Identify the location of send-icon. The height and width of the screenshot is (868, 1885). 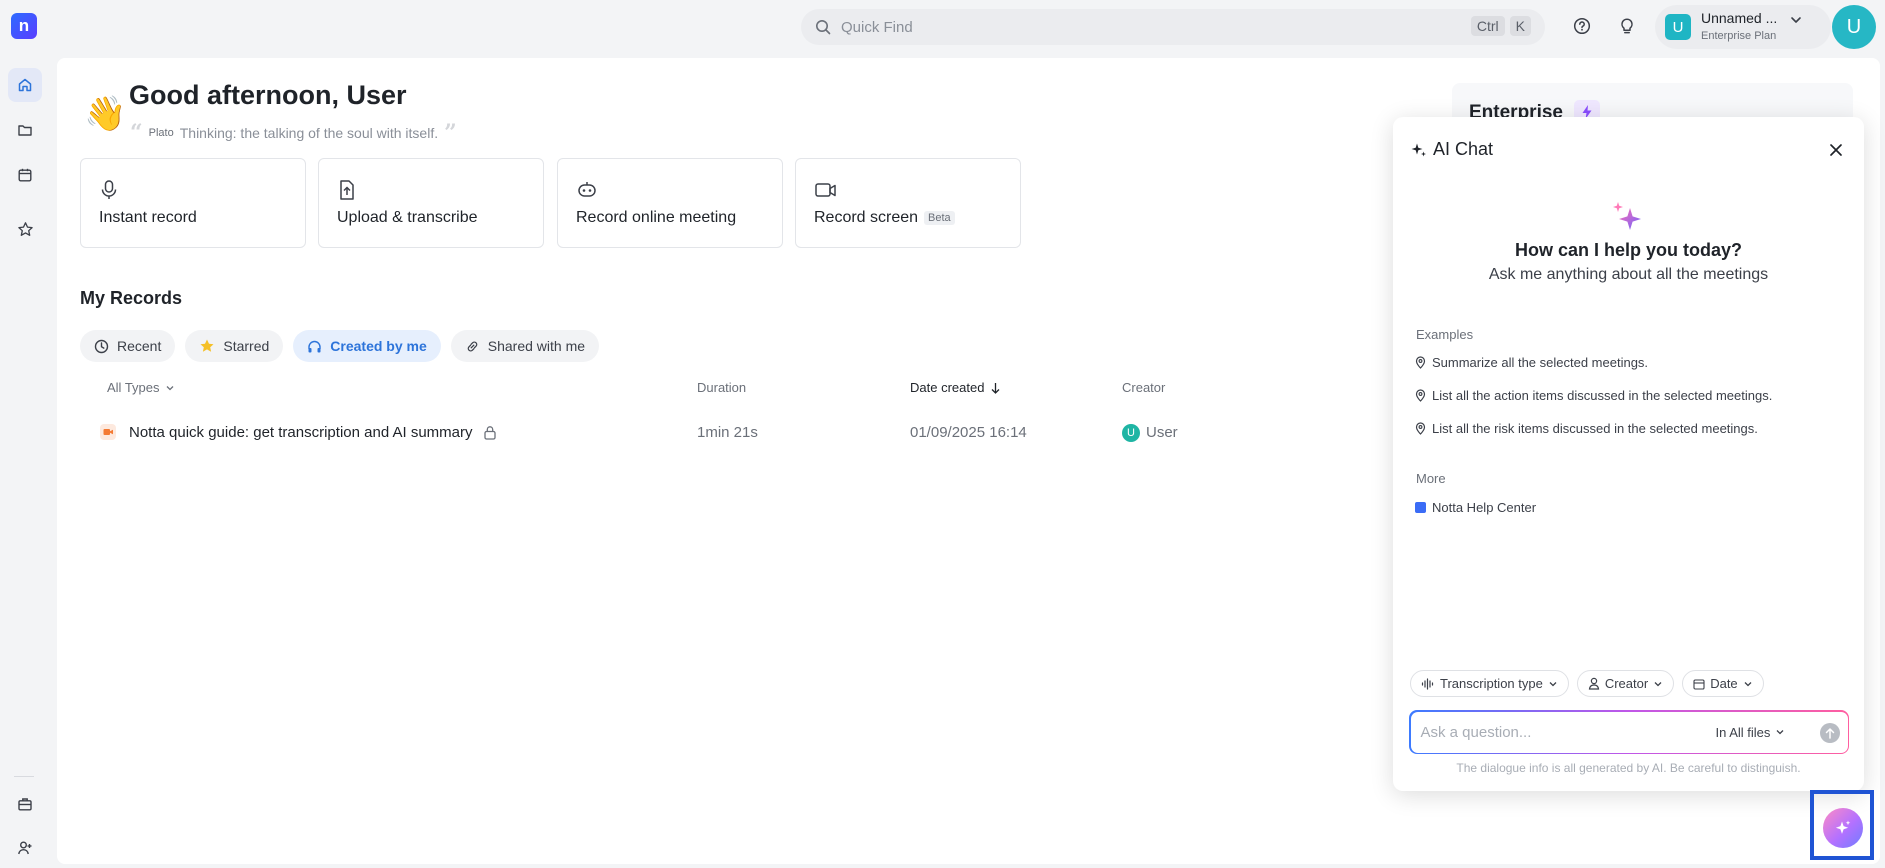
(1829, 732).